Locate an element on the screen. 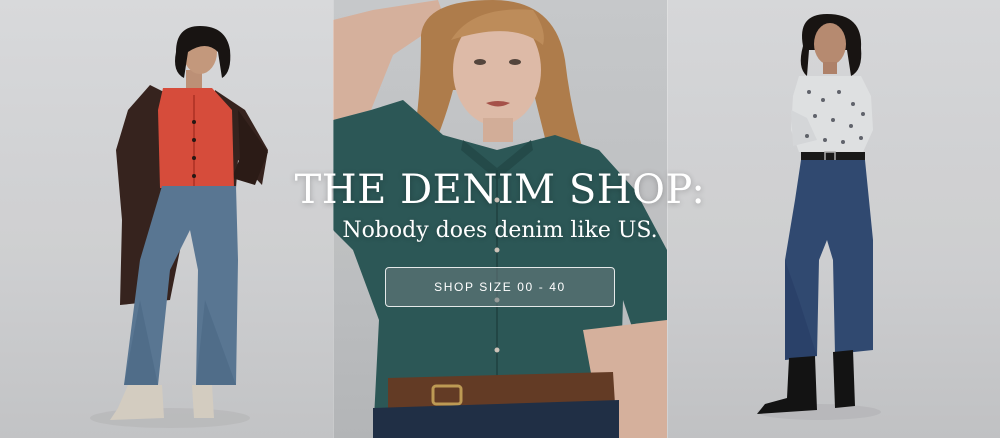  hero-subheadline: Nobody does denim like US. is located at coordinates (500, 230).